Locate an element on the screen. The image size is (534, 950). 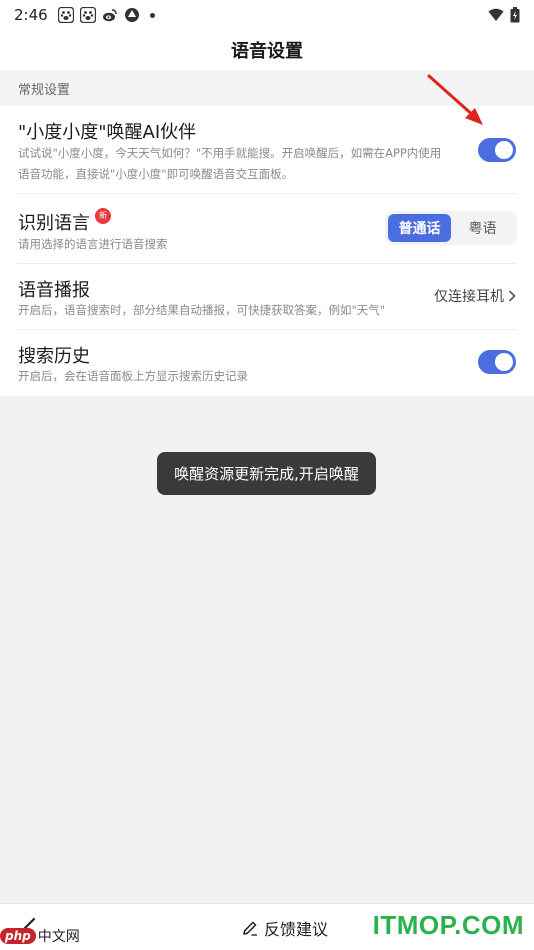
title-bar: 语音设置 is located at coordinates (267, 50).